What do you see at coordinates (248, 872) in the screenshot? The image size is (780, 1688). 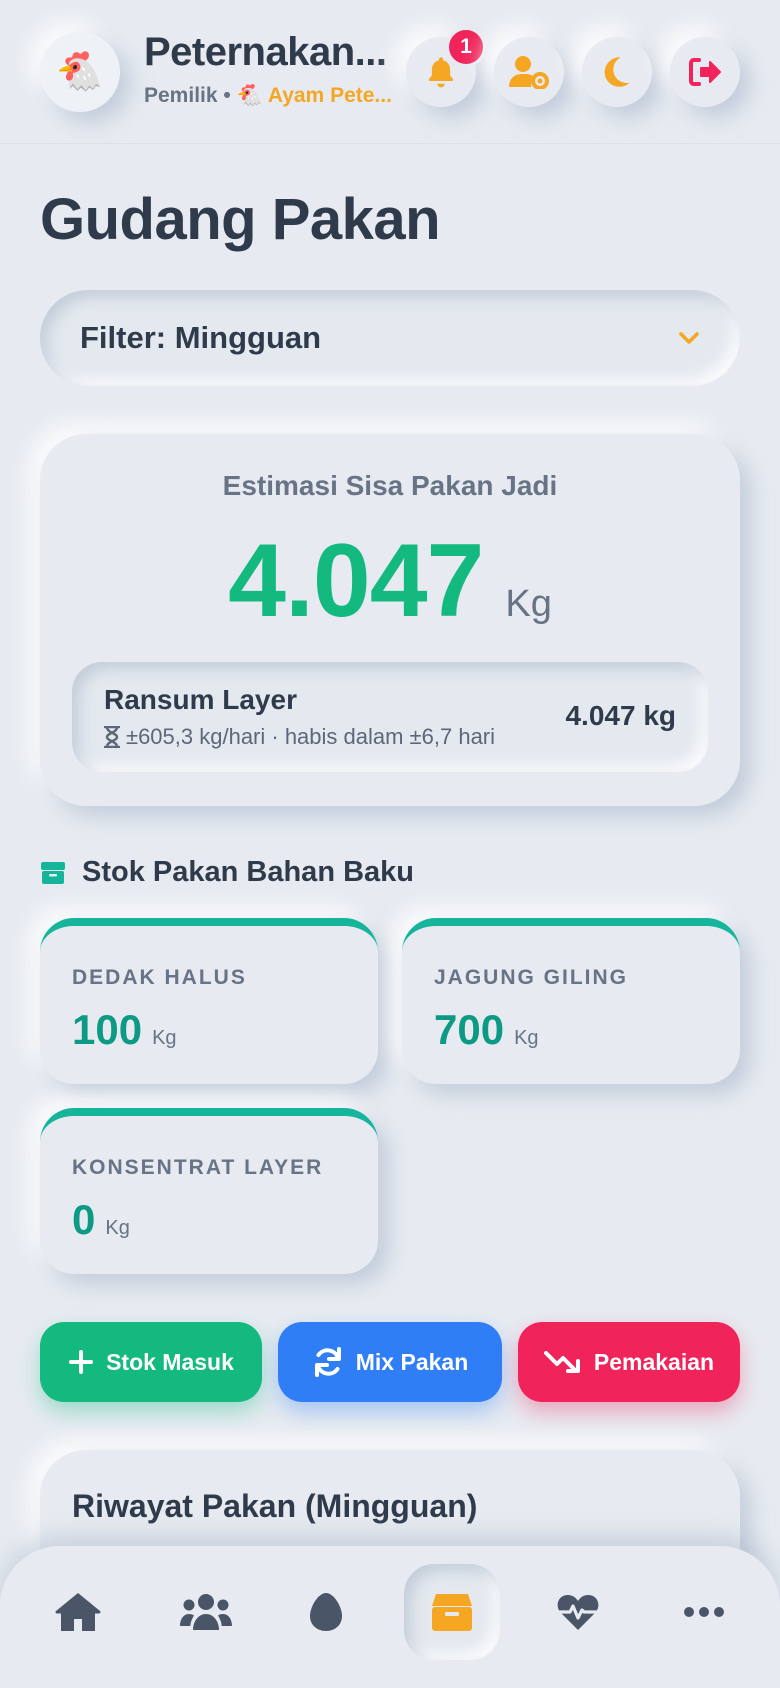 I see `section-title-text: Stok Pakan Bahan Baku` at bounding box center [248, 872].